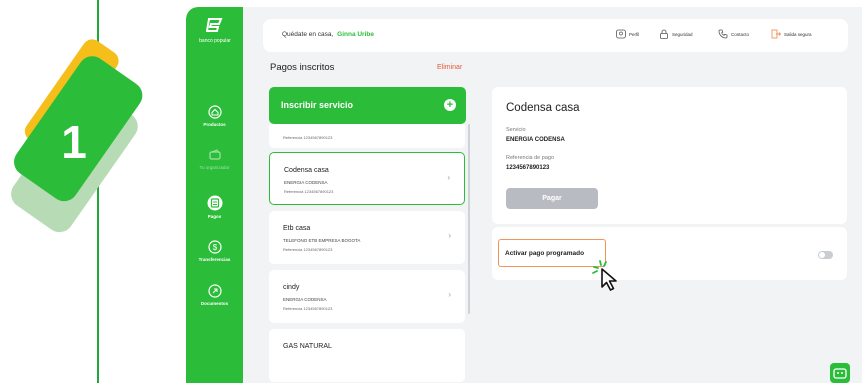  I want to click on subscribe-service-button: Inscribir servicio +, so click(367, 105).